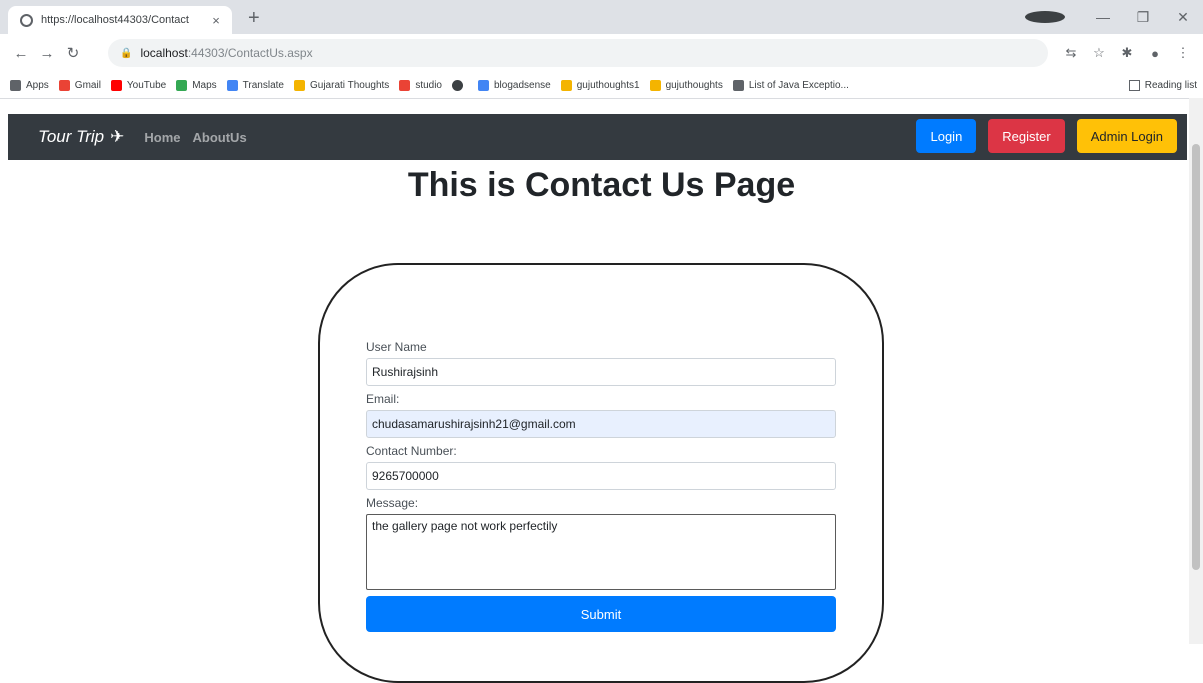 The width and height of the screenshot is (1203, 683). What do you see at coordinates (1071, 53) in the screenshot?
I see `translate-icon: ⇆` at bounding box center [1071, 53].